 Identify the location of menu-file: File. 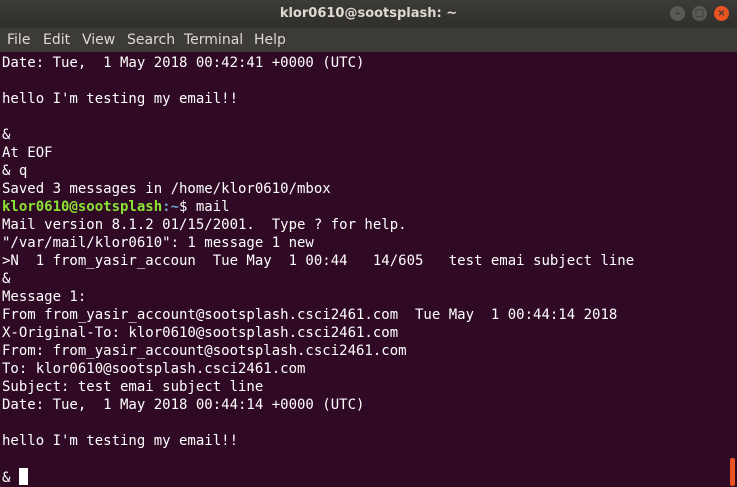
(18, 40).